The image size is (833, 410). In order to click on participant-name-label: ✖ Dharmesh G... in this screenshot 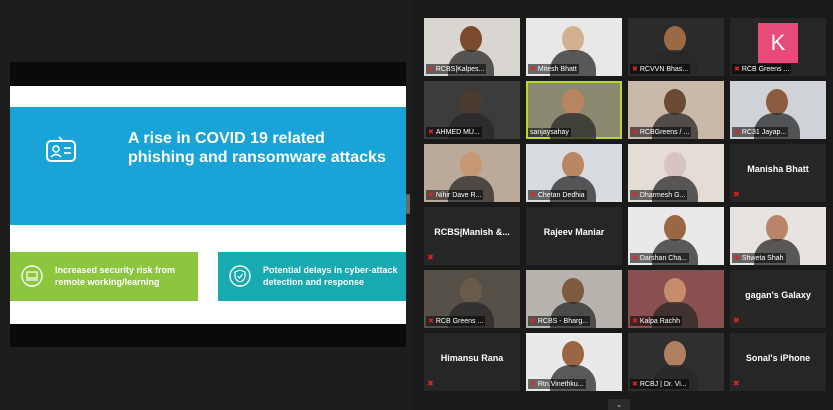, I will do `click(659, 195)`.